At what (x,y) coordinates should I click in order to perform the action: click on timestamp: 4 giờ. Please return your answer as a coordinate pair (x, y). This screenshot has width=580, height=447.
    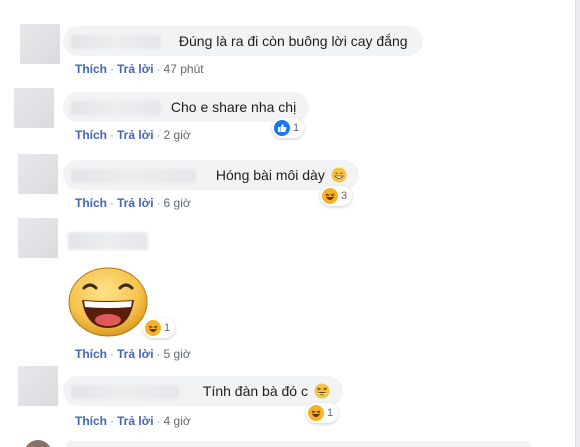
    Looking at the image, I should click on (177, 421).